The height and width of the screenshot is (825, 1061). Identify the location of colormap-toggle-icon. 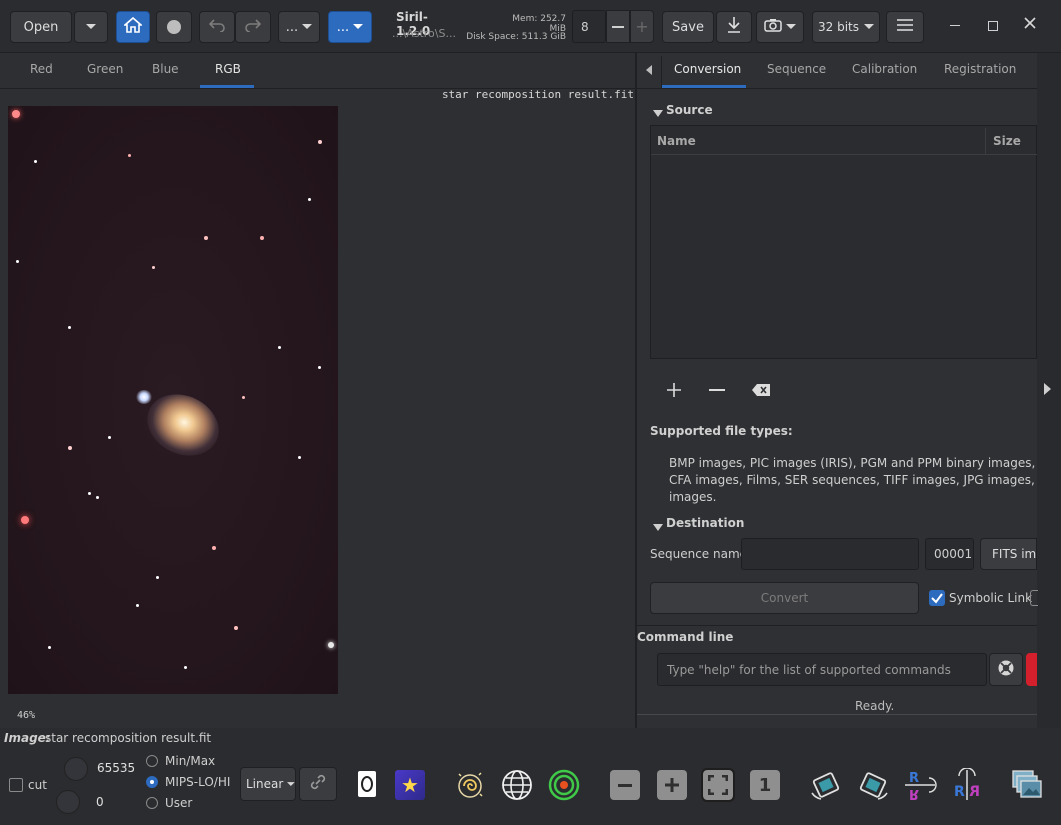
(367, 784).